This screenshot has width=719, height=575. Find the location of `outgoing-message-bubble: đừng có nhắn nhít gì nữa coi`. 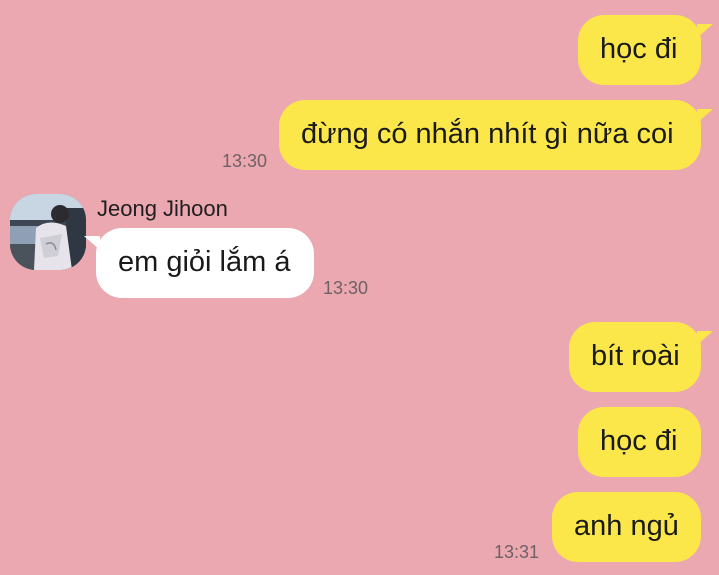

outgoing-message-bubble: đừng có nhắn nhít gì nữa coi is located at coordinates (490, 135).